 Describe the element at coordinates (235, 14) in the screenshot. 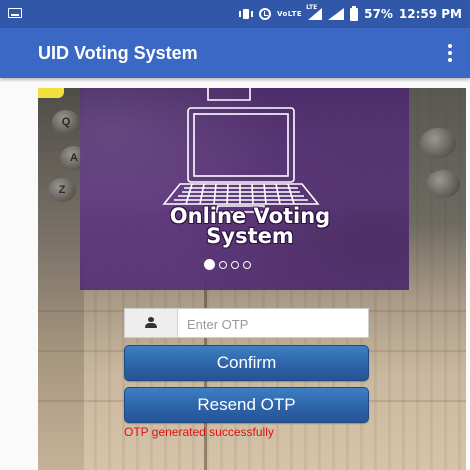

I see `status-bar: VoLTE LTE 57% 12:59 PM` at that location.